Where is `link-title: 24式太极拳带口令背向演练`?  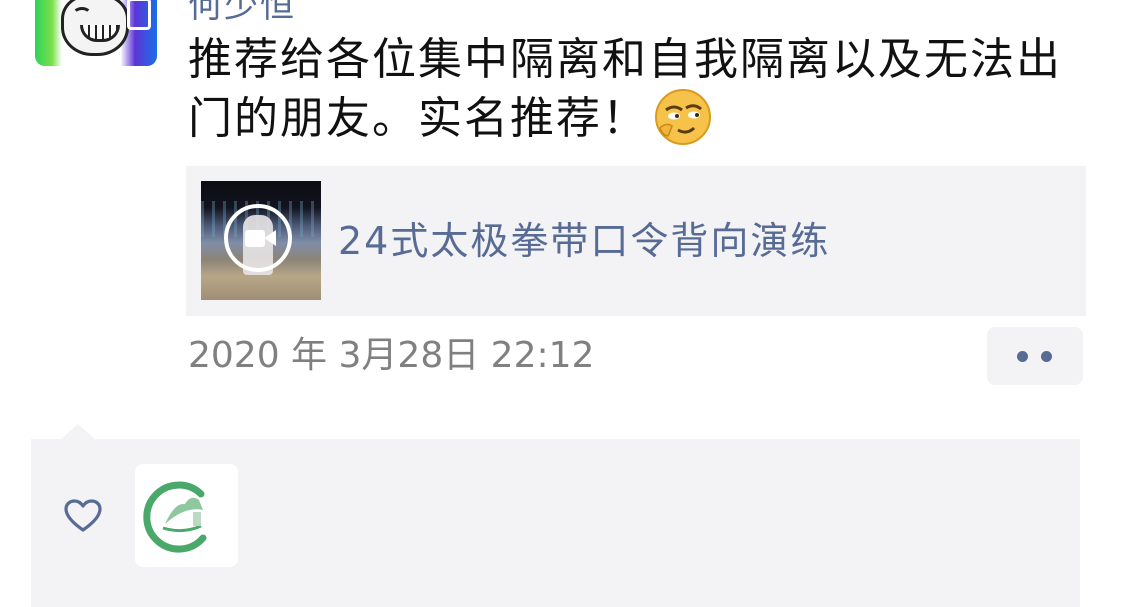 link-title: 24式太极拳带口令背向演练 is located at coordinates (584, 241).